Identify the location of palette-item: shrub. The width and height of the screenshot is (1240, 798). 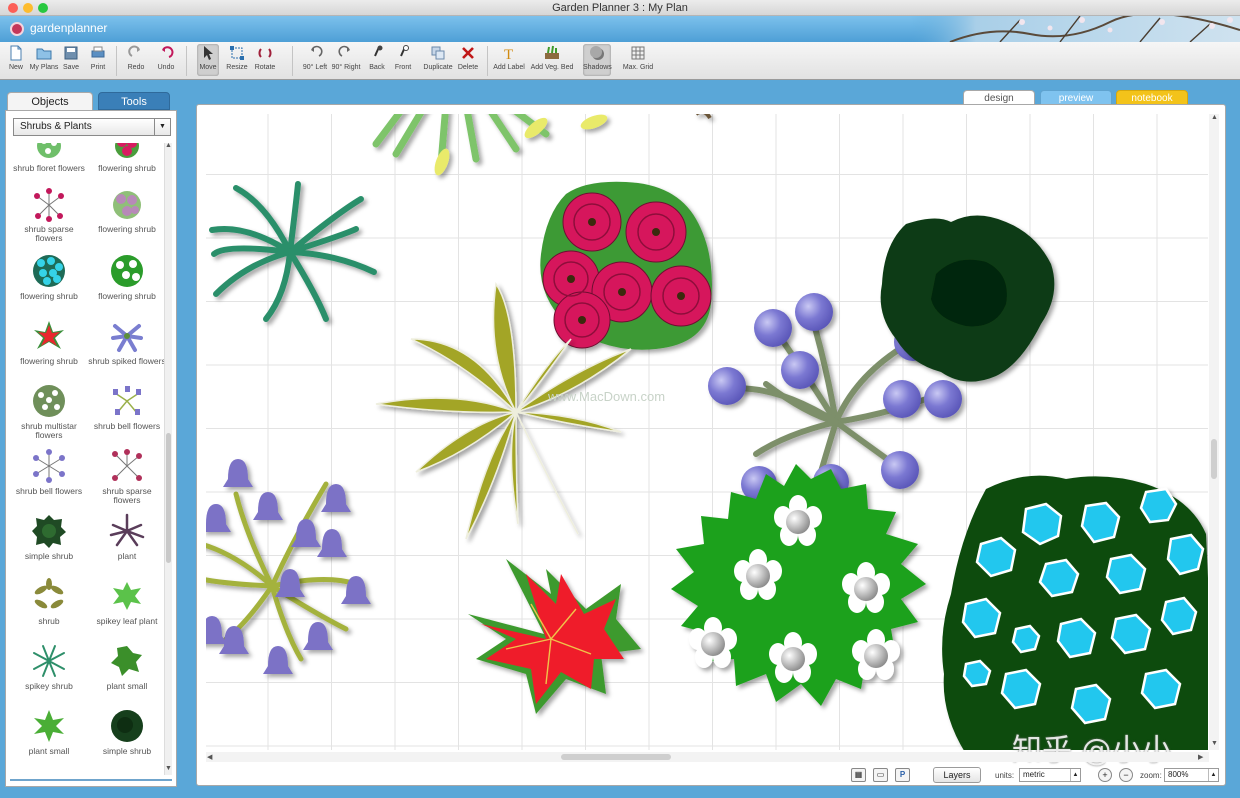
(49, 602).